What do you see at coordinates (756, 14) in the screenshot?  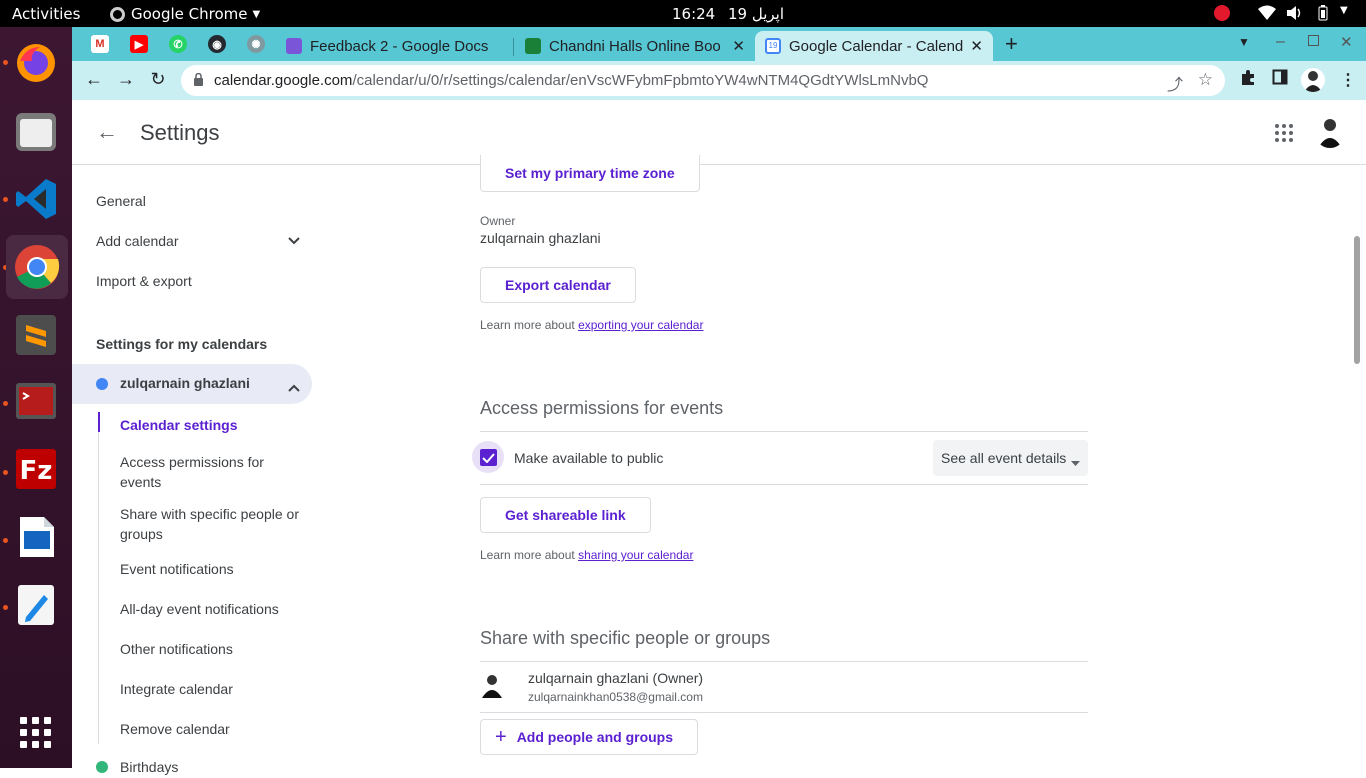 I see `clock-date: 19 اپریل` at bounding box center [756, 14].